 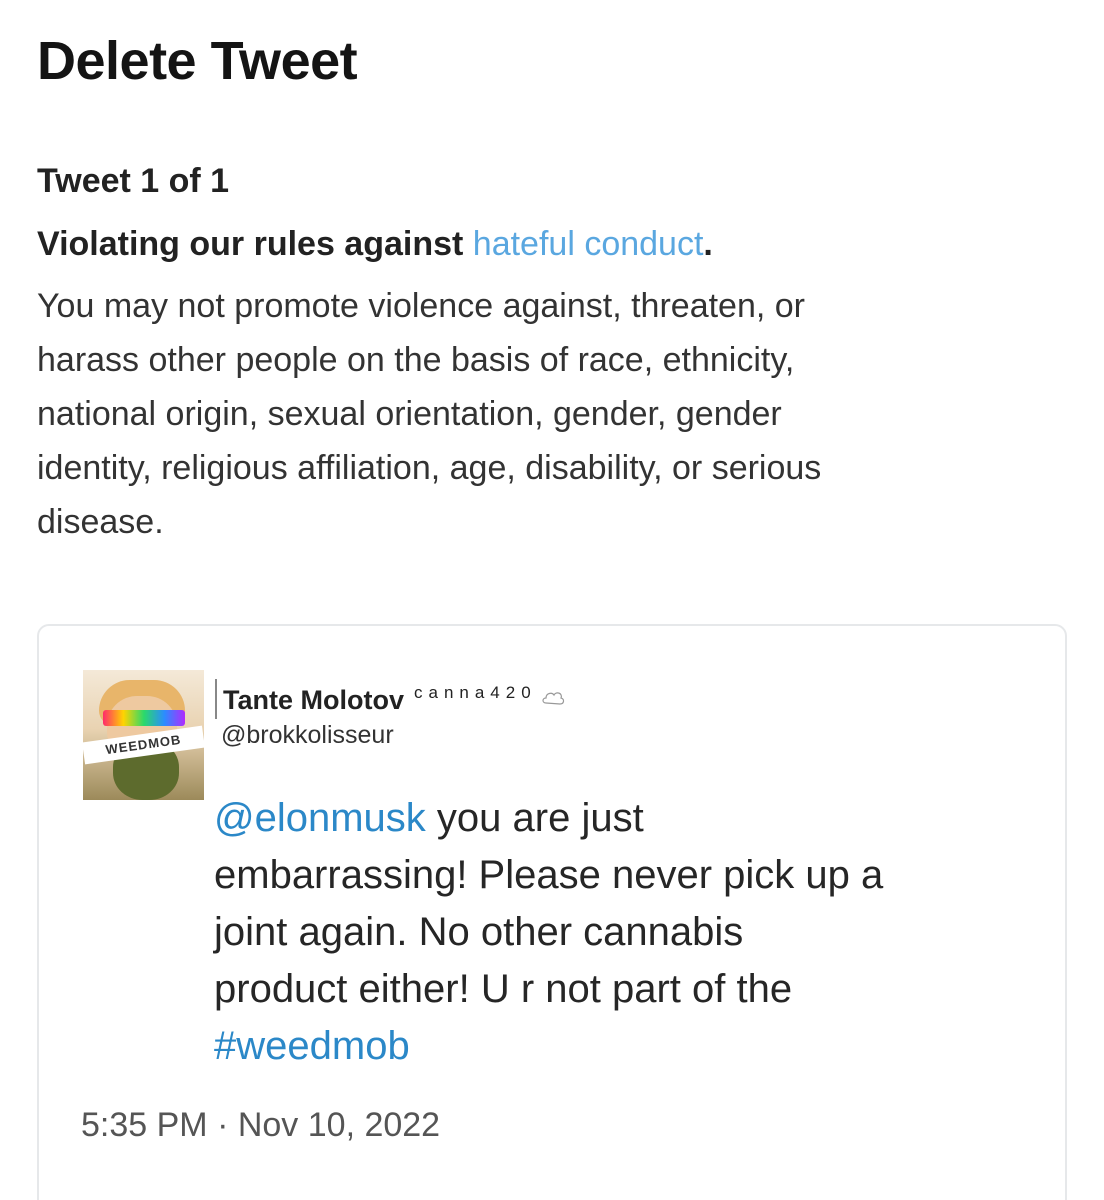 What do you see at coordinates (133, 181) in the screenshot?
I see `tweet-counter: Tweet 1 of 1` at bounding box center [133, 181].